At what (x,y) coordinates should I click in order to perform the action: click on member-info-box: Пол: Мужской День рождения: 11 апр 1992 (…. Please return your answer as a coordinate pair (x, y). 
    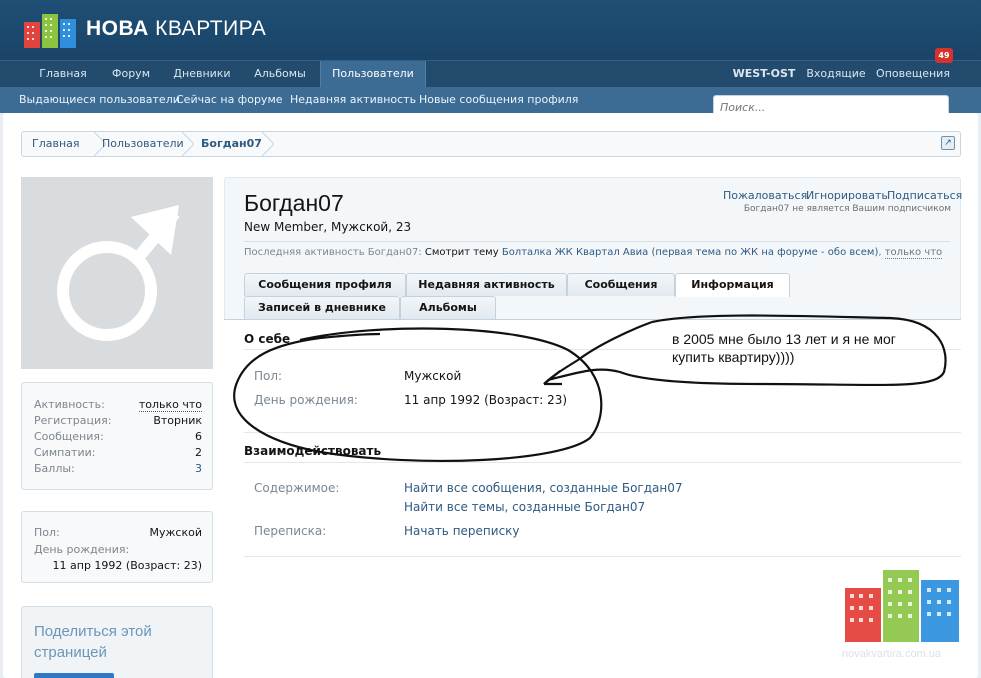
    Looking at the image, I should click on (117, 547).